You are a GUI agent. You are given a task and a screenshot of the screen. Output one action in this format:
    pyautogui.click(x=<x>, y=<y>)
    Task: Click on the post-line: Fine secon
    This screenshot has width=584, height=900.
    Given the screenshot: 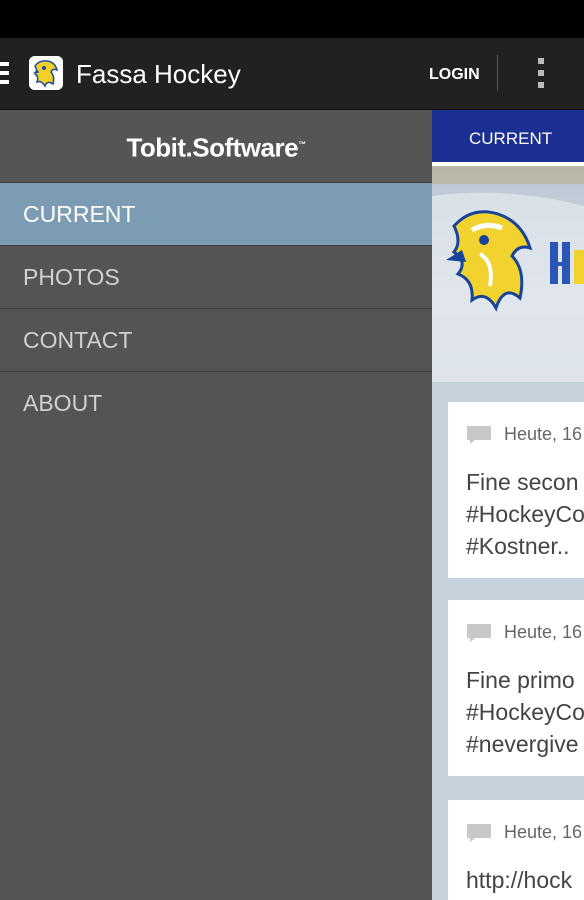 What is the action you would take?
    pyautogui.click(x=522, y=482)
    